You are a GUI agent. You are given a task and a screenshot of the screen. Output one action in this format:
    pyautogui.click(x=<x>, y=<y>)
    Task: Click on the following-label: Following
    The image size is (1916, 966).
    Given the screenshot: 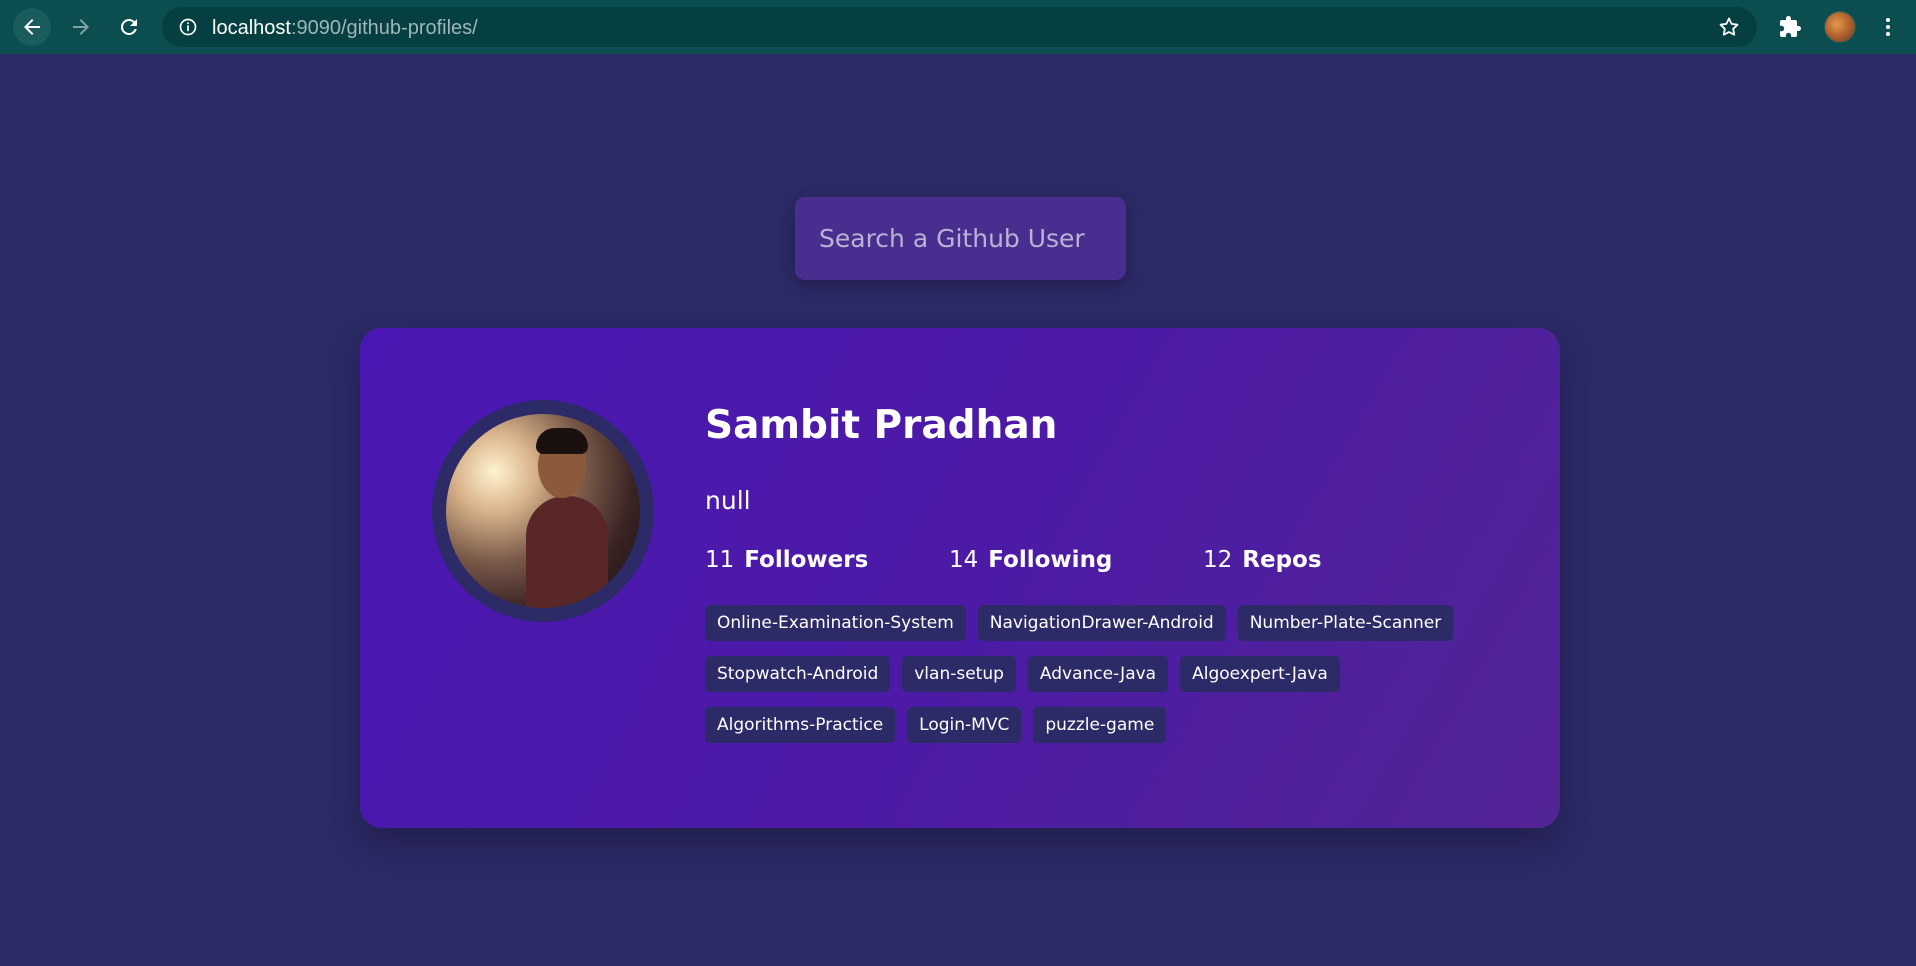 What is the action you would take?
    pyautogui.click(x=1050, y=560)
    